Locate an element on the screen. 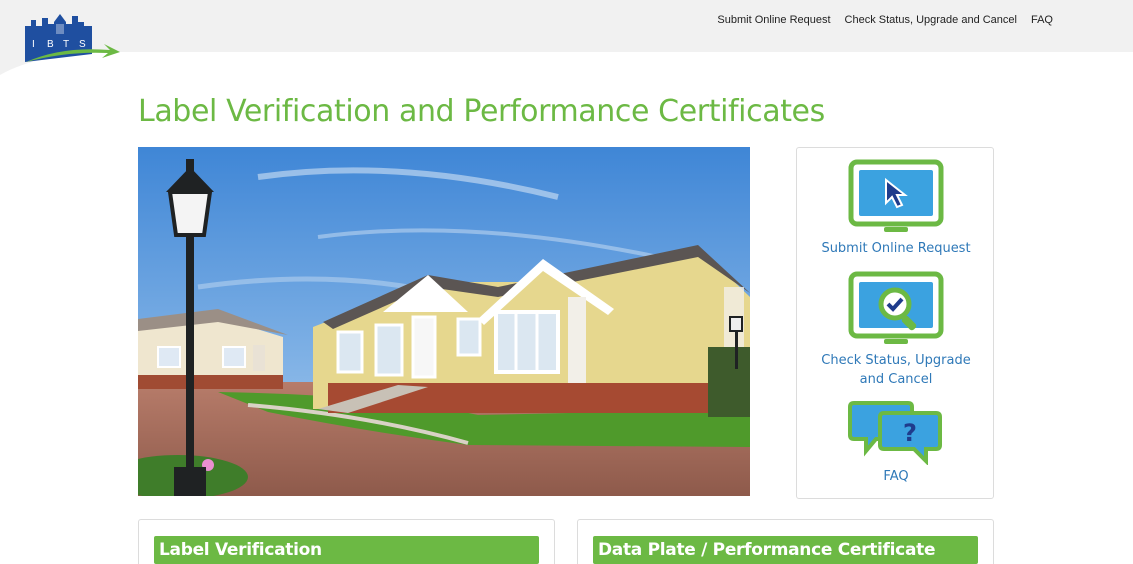 This screenshot has height=564, width=1133. sidebar-label-faq: FAQ is located at coordinates (896, 476).